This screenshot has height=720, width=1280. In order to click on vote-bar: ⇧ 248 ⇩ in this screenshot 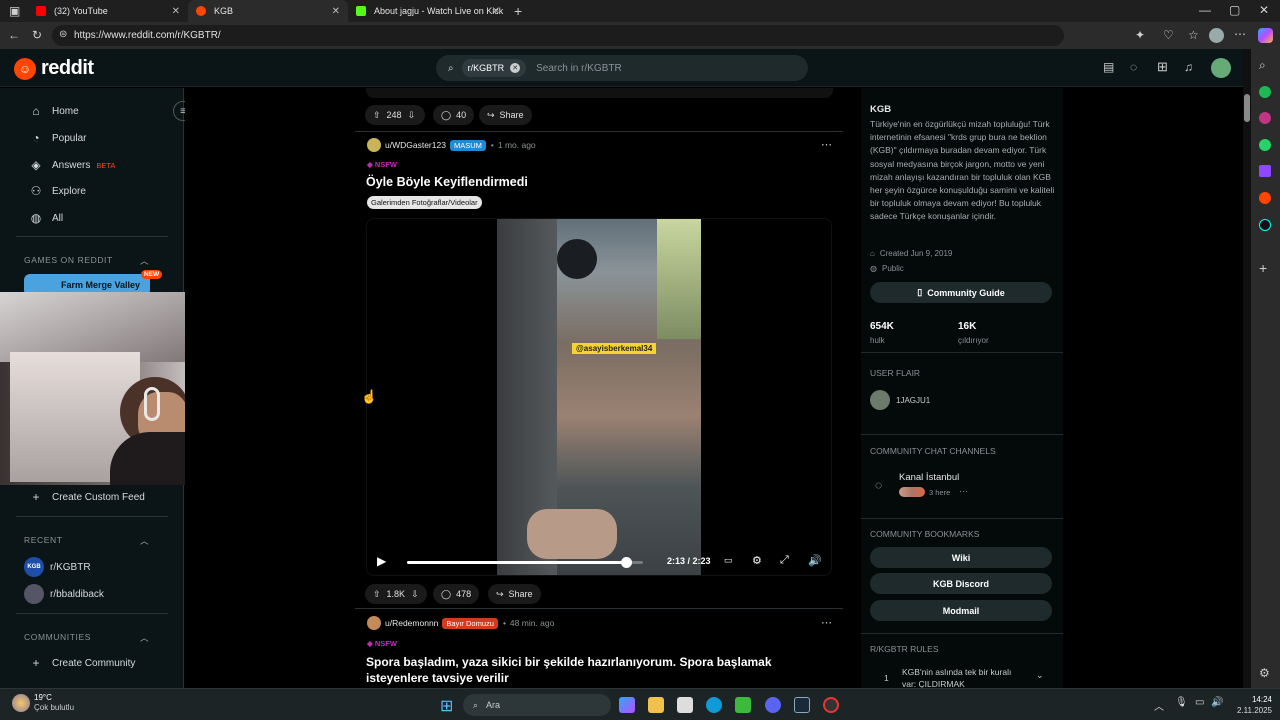, I will do `click(395, 115)`.